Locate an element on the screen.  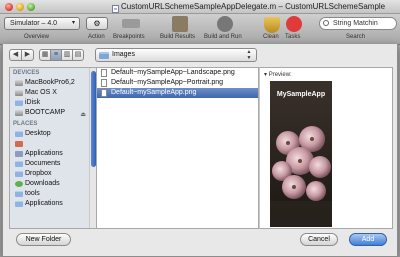
sidebar-scroll-thumb is located at coordinates (93, 119).